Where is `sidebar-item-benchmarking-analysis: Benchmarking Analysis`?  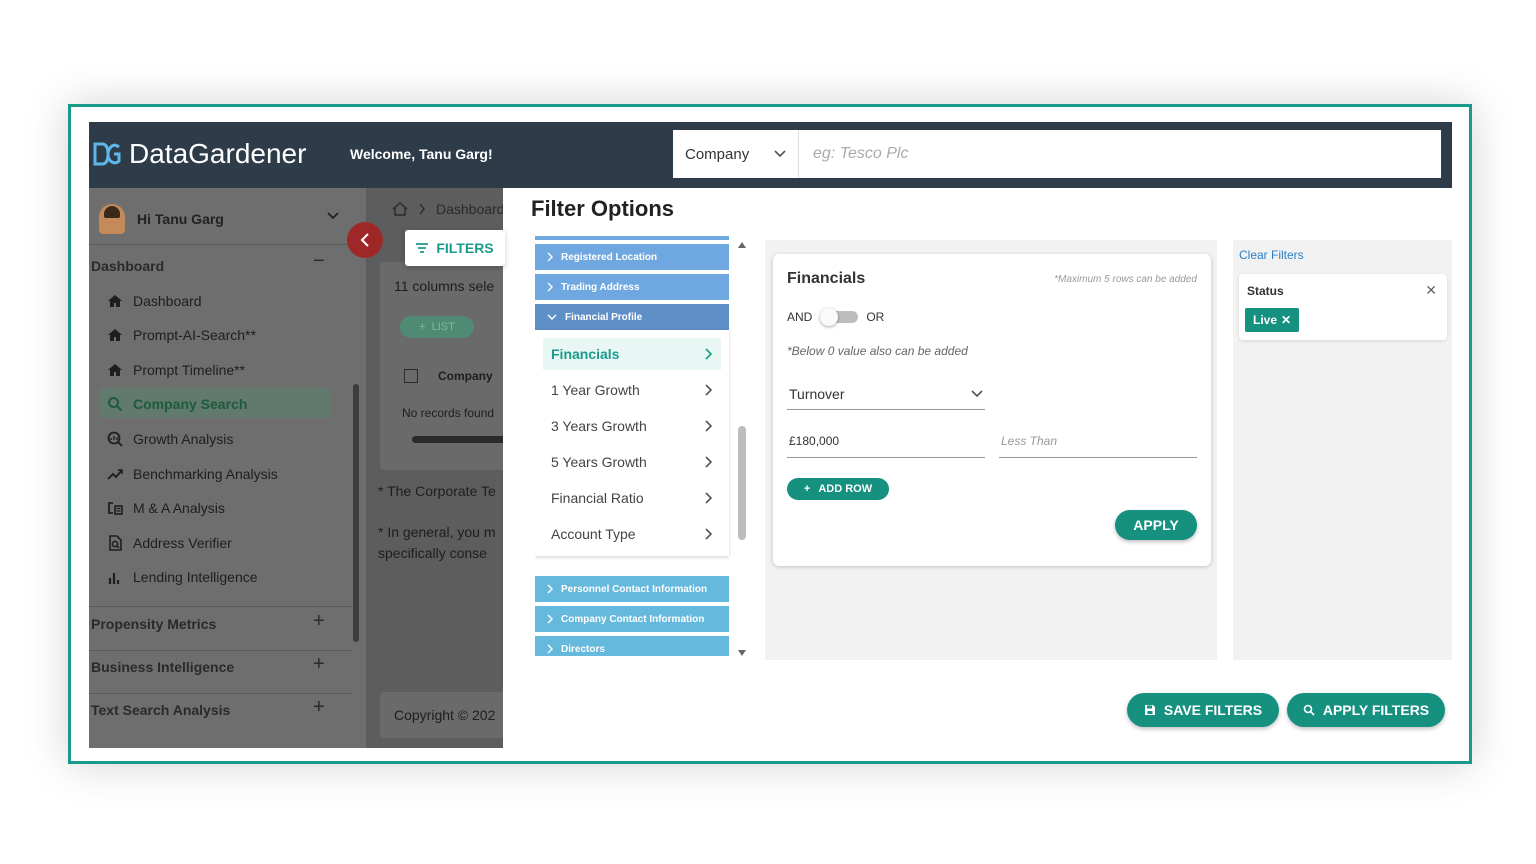 sidebar-item-benchmarking-analysis: Benchmarking Analysis is located at coordinates (192, 474).